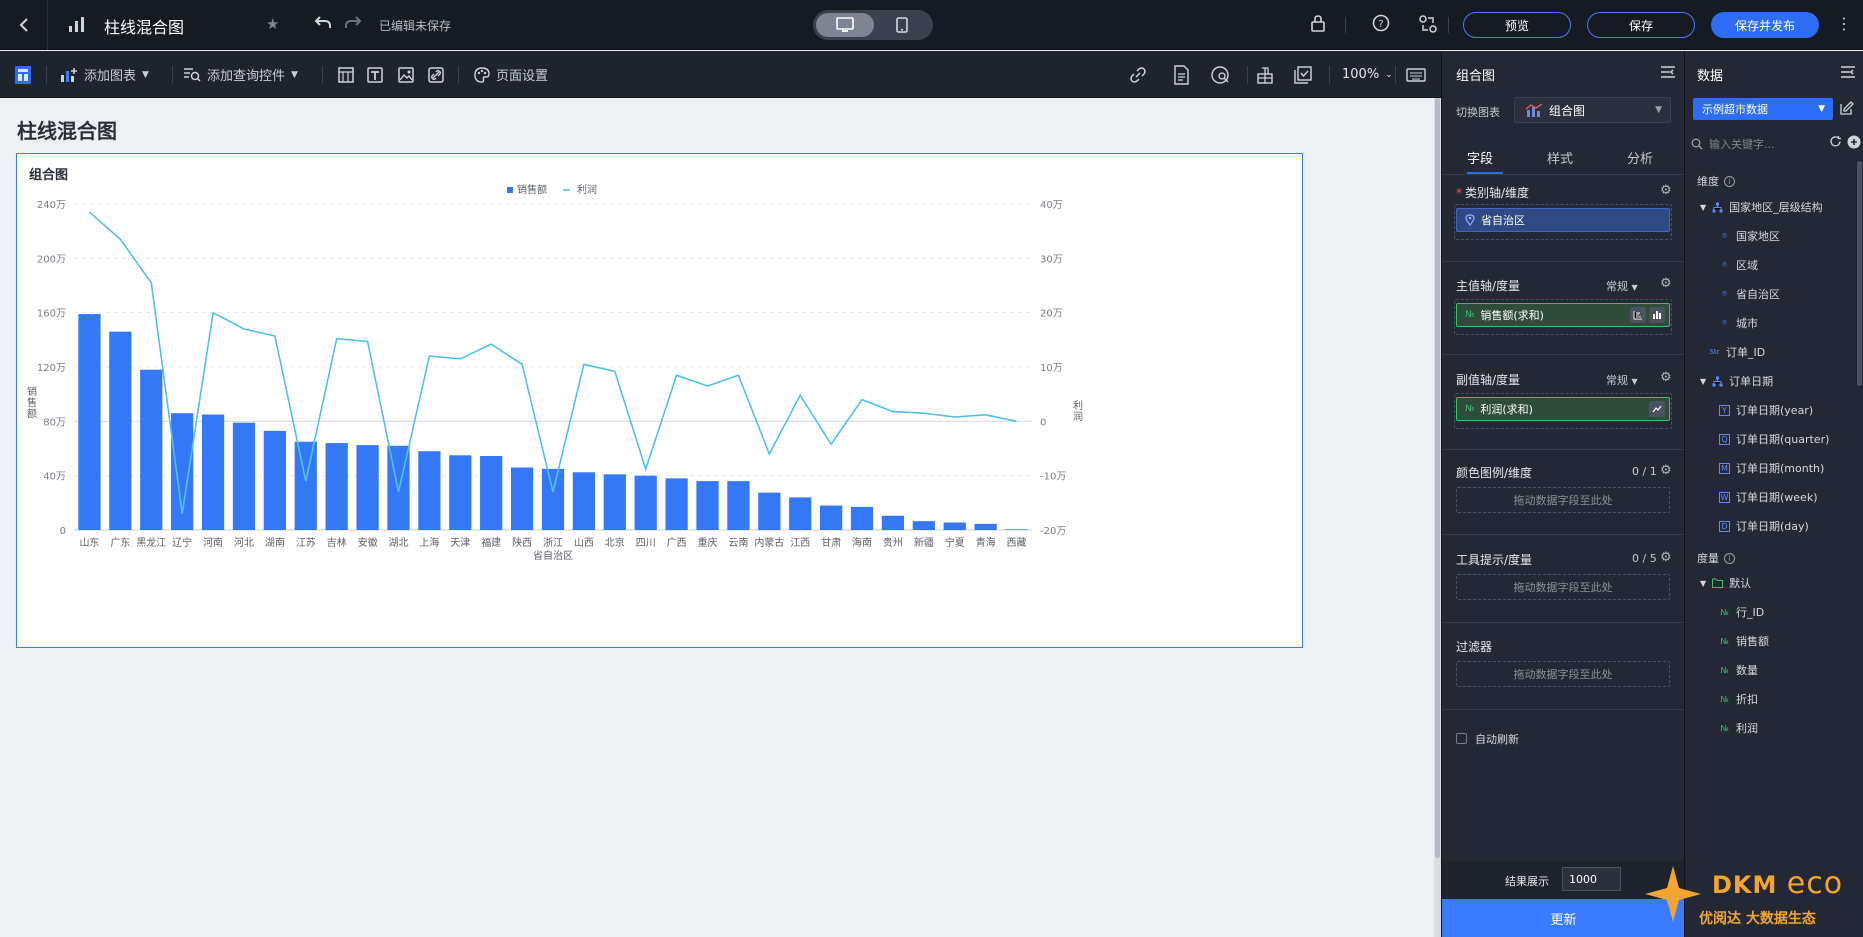 This screenshot has width=1863, height=937. What do you see at coordinates (845, 25) in the screenshot?
I see `desktop-view-button` at bounding box center [845, 25].